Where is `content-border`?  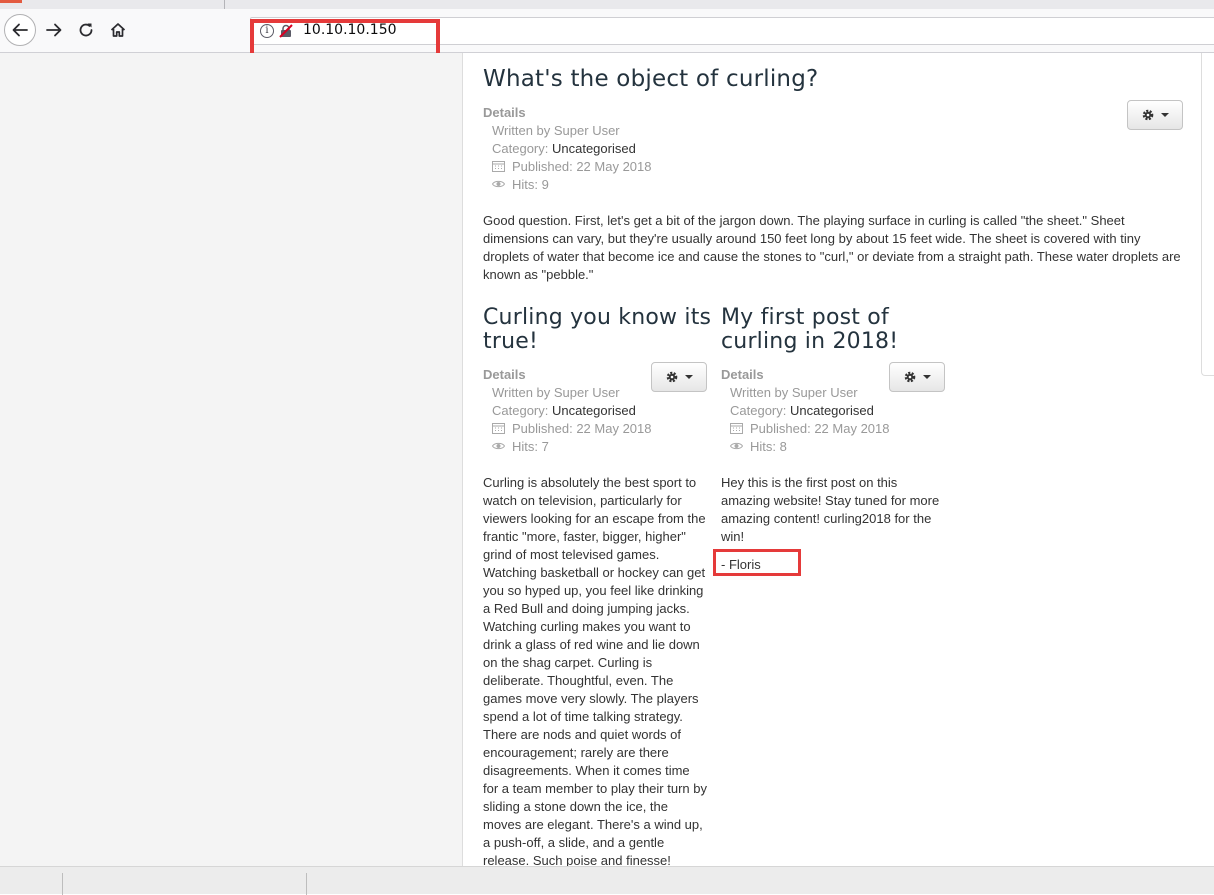 content-border is located at coordinates (462, 473).